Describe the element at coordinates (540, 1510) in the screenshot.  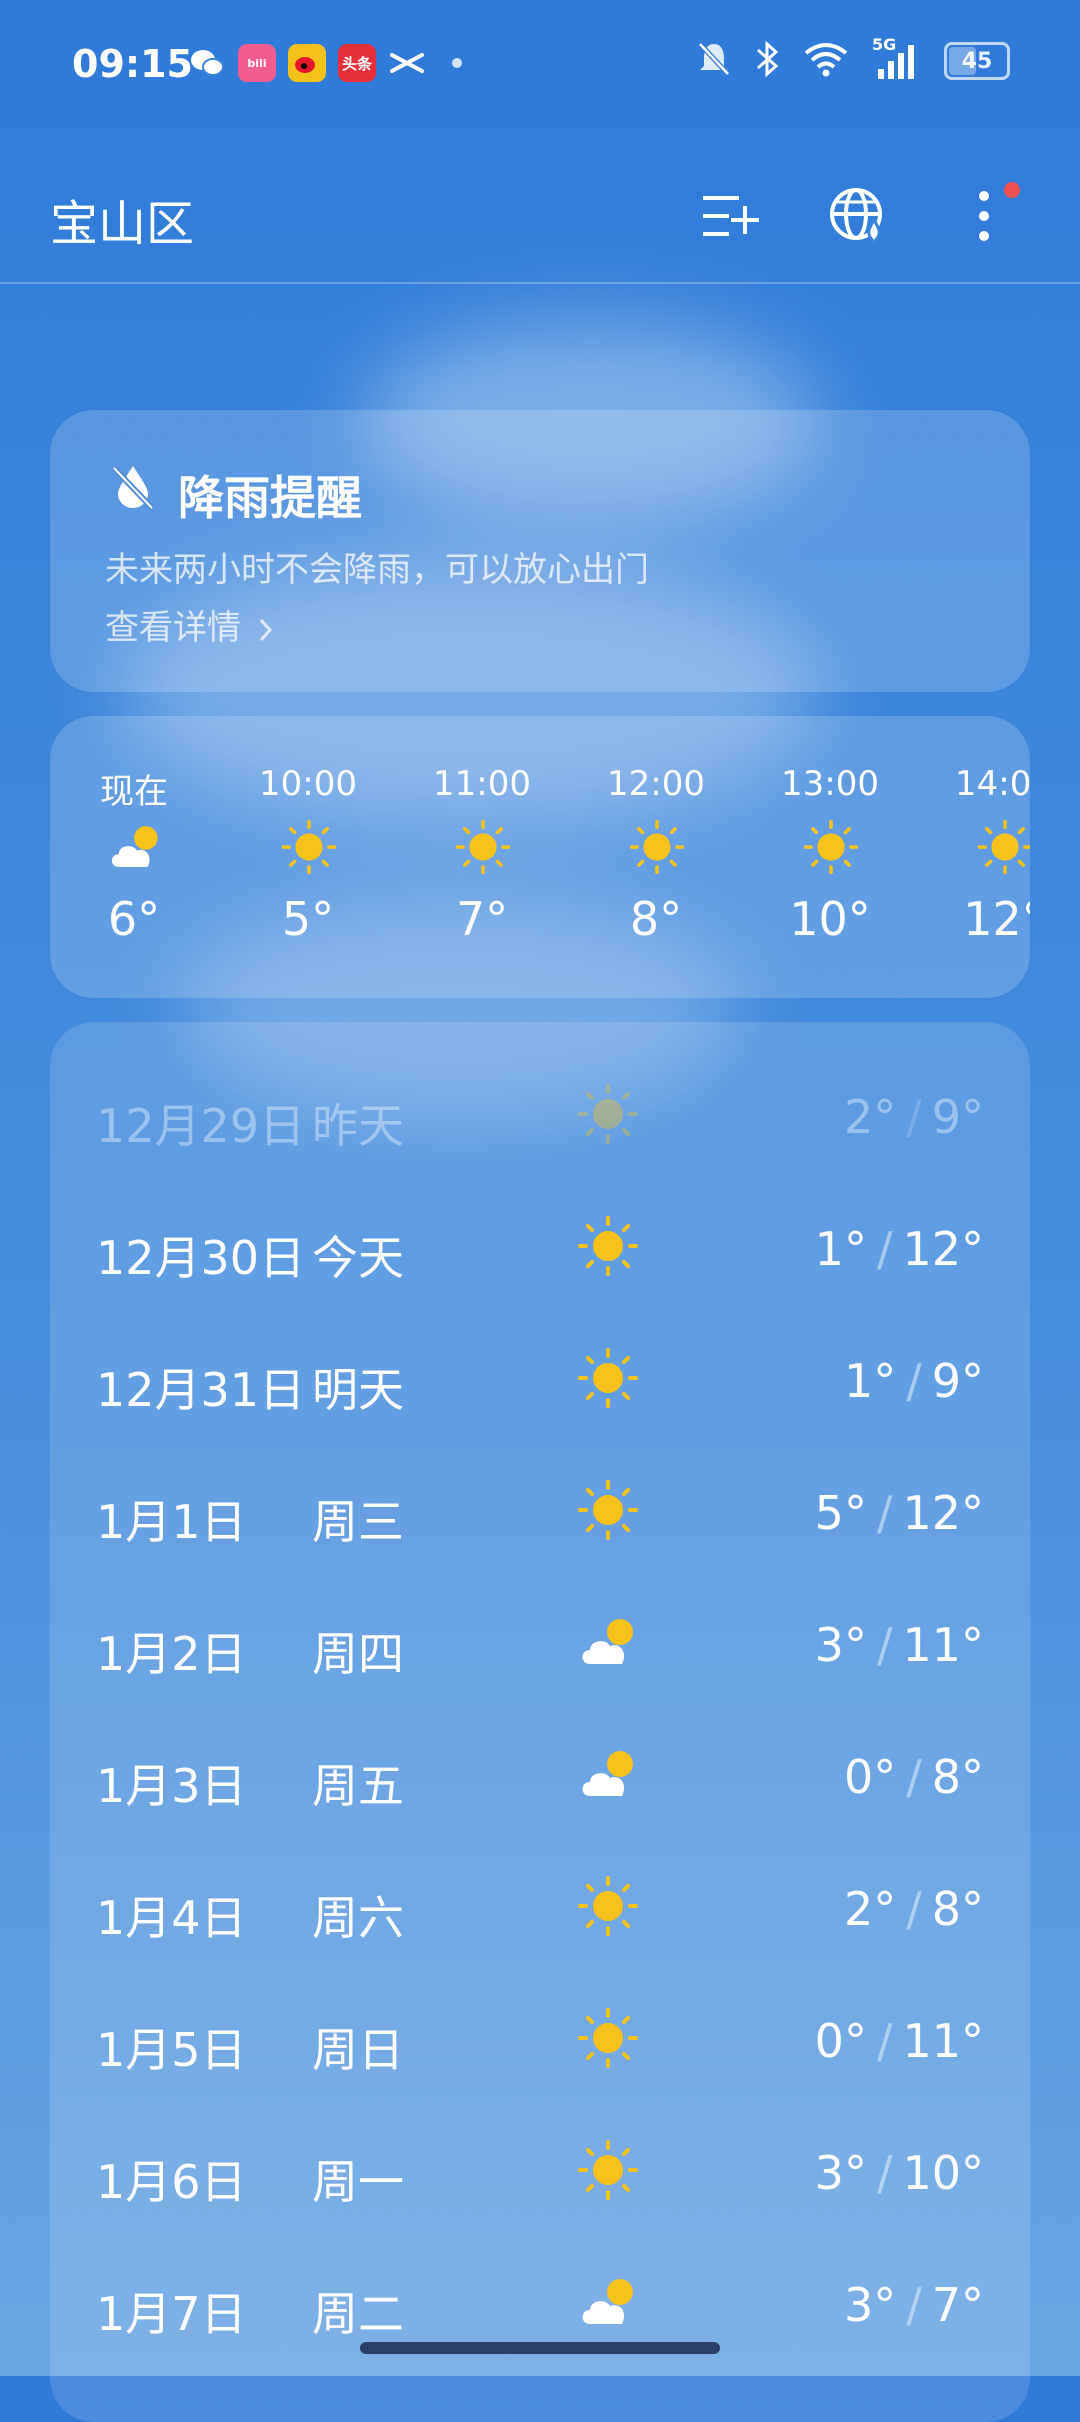
I see `daily-row: 1月1日 周三 5°/12°` at that location.